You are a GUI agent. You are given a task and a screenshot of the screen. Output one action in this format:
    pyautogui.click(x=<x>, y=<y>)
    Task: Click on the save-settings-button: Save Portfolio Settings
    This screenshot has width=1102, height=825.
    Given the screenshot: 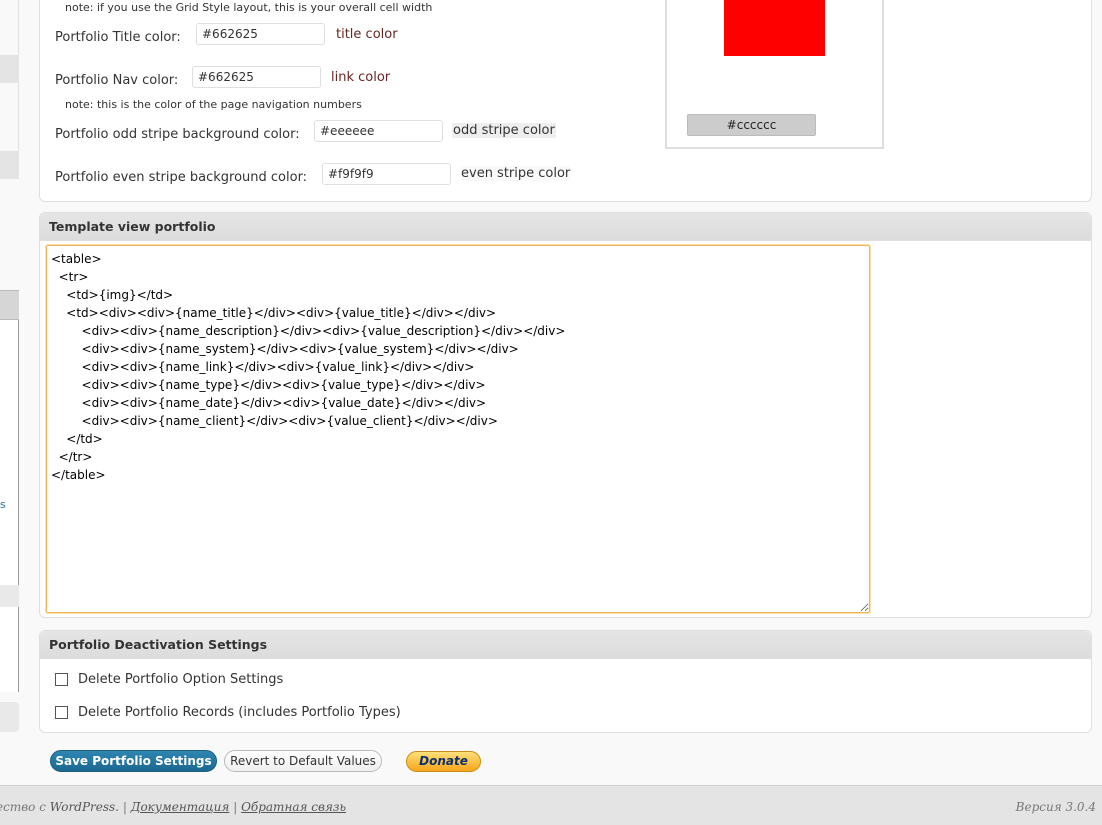 What is the action you would take?
    pyautogui.click(x=133, y=761)
    